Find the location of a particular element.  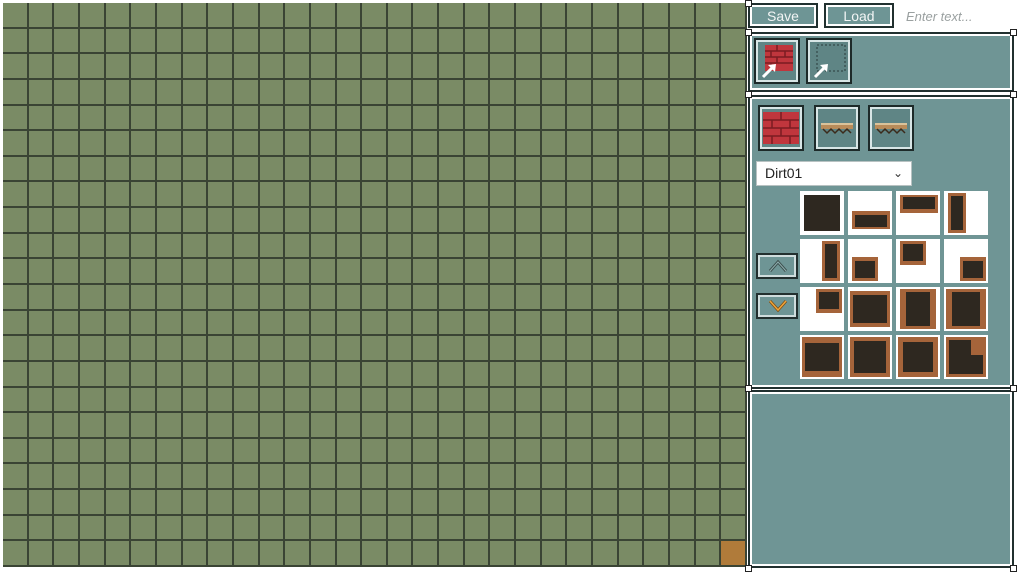

tile-option-dirt-corner-br is located at coordinates (966, 261).